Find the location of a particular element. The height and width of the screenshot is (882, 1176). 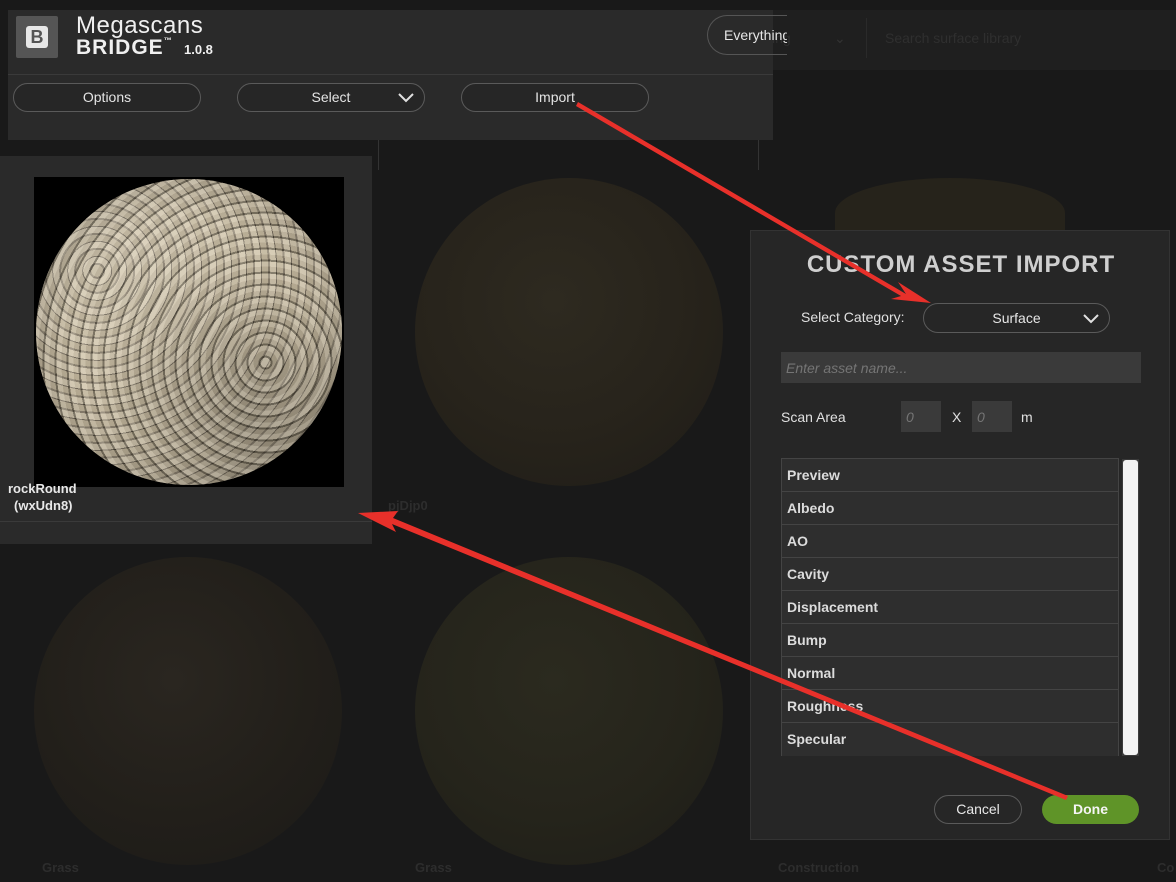

map-item: Cavity is located at coordinates (950, 574).